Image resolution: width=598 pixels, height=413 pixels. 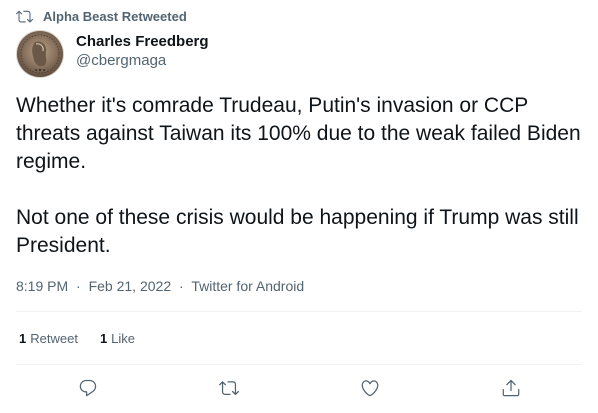 I want to click on like-icon, so click(x=370, y=388).